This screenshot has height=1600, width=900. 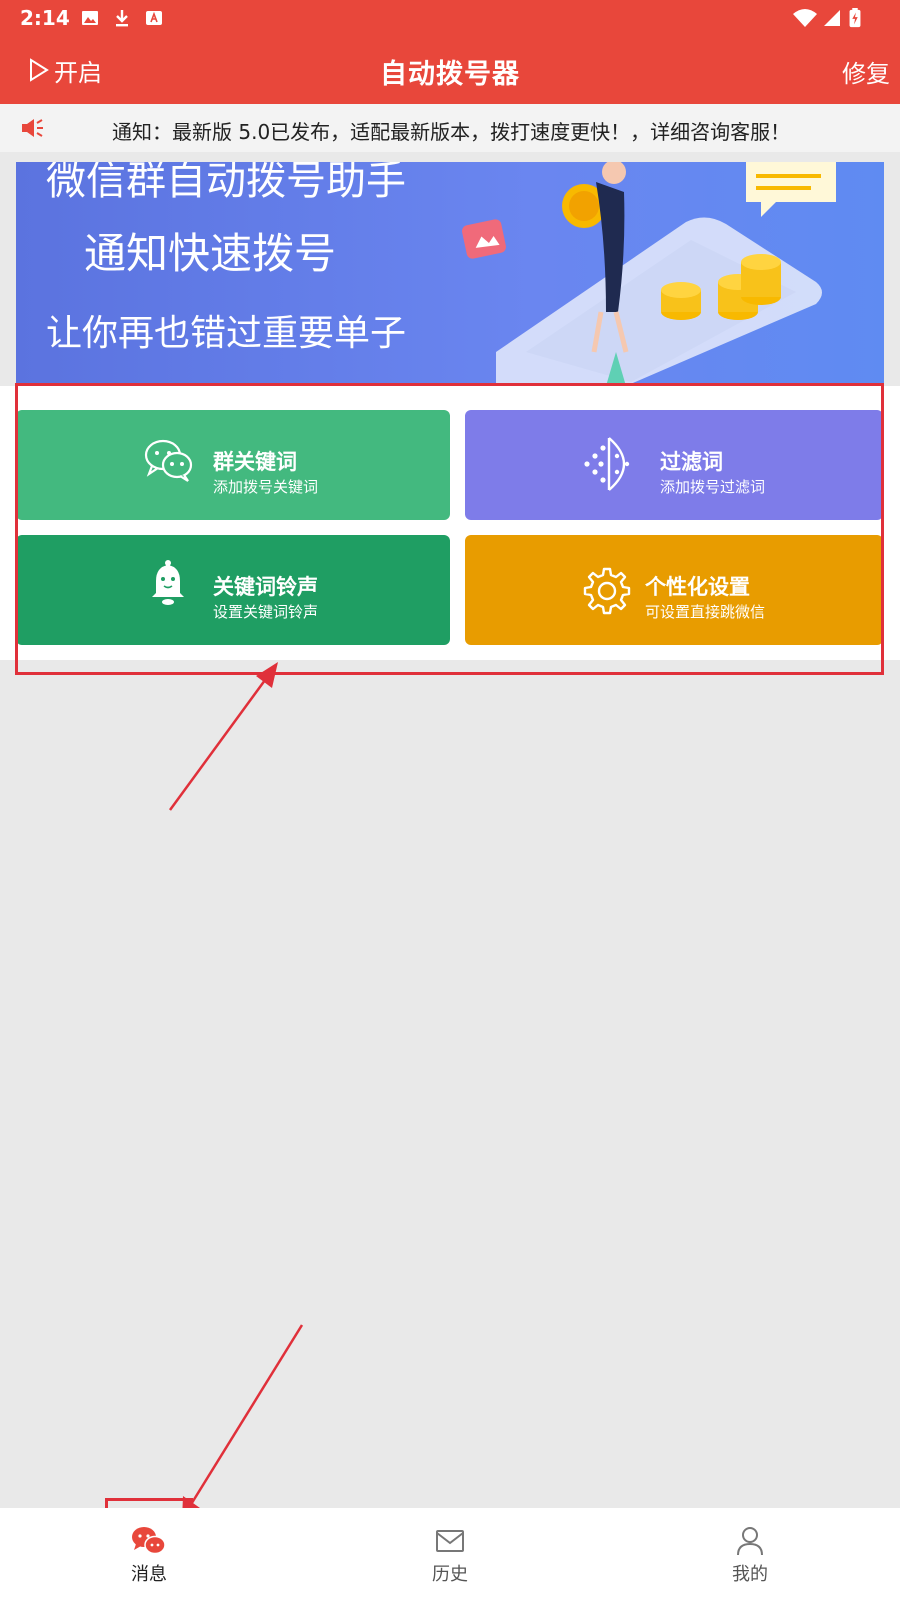 I want to click on tab-messages: 消息, so click(x=149, y=1554).